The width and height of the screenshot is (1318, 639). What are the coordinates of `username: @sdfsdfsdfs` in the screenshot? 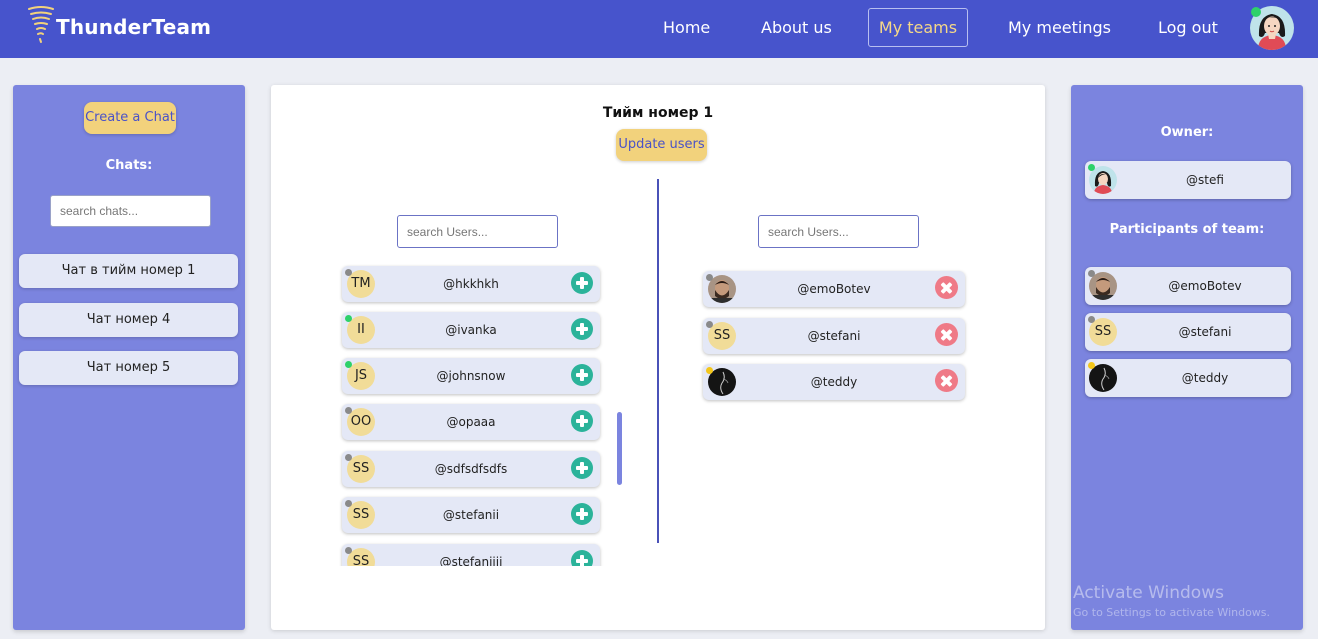 It's located at (471, 469).